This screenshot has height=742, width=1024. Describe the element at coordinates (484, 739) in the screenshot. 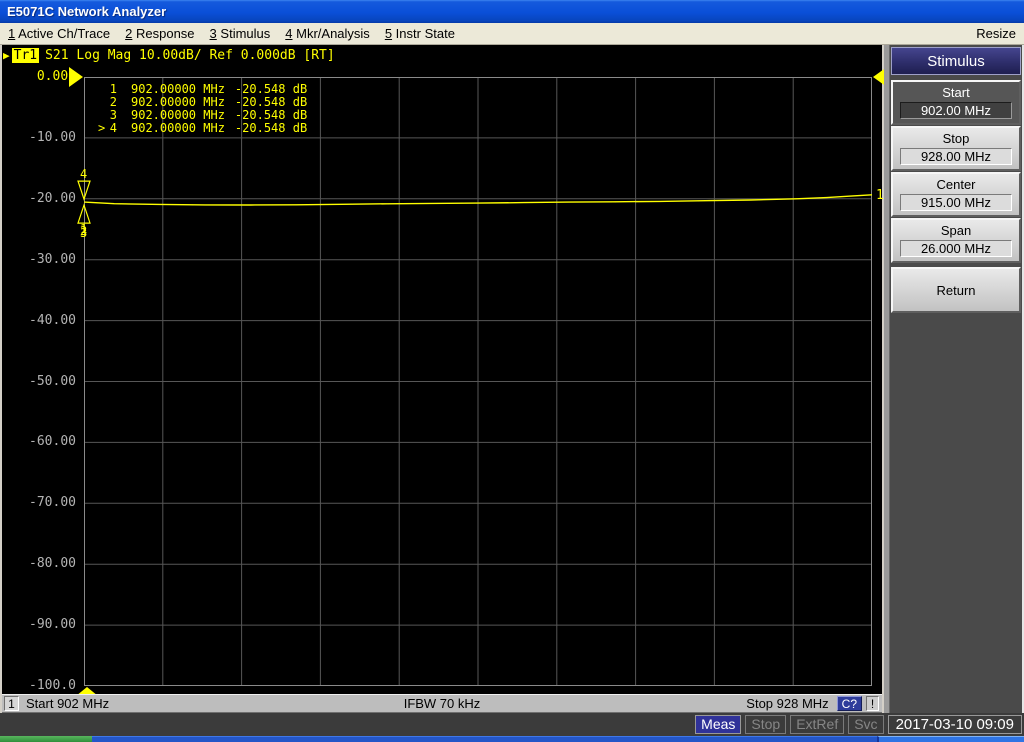

I see `taskbar-middle` at that location.